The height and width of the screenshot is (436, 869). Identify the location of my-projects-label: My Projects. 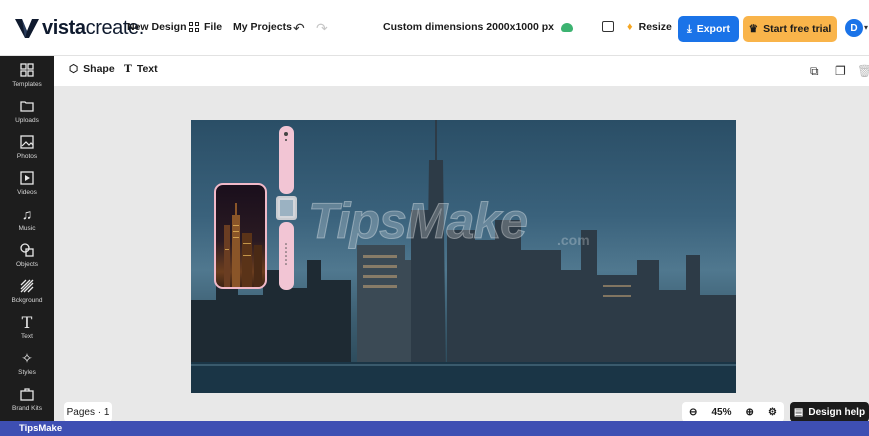
(262, 27).